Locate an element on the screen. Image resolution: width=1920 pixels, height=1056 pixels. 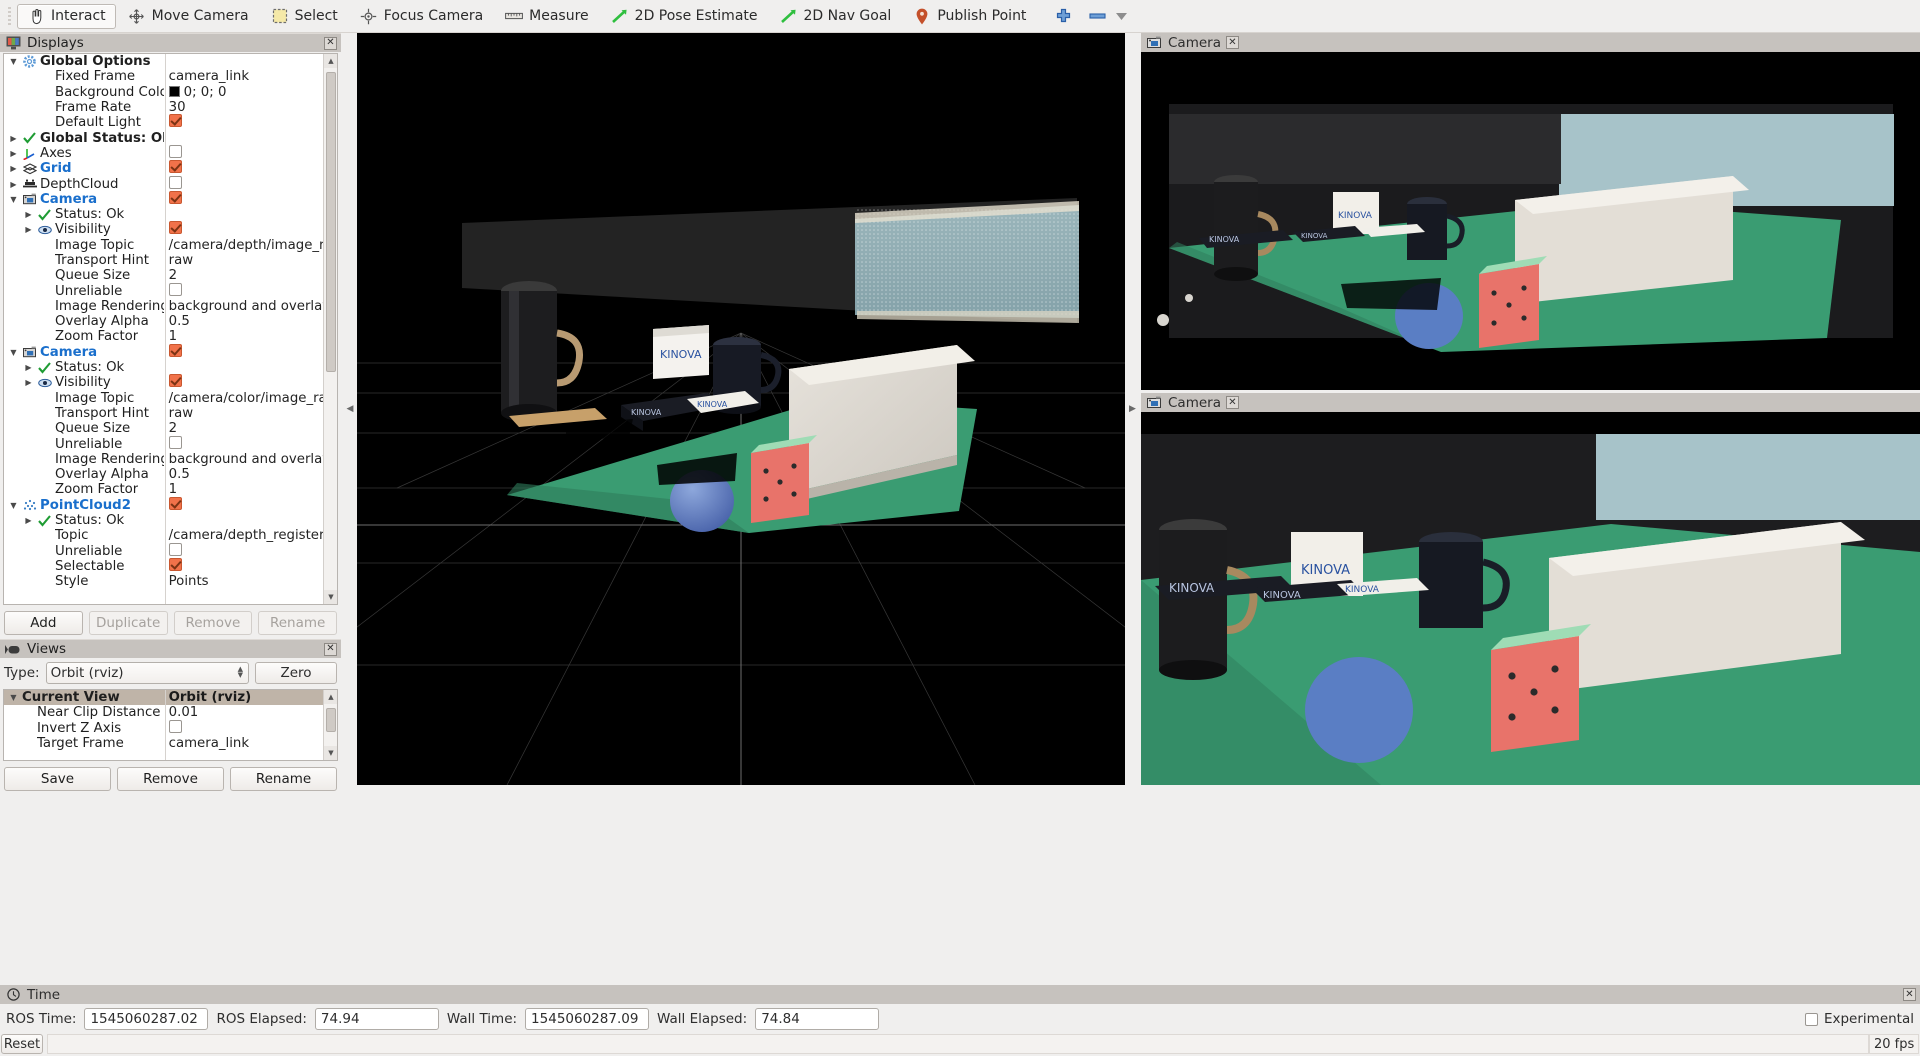
scrollbar-thumb is located at coordinates (331, 222).